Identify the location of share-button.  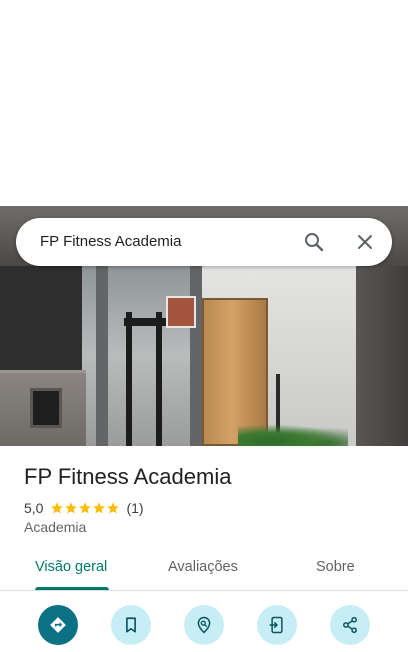
(350, 625).